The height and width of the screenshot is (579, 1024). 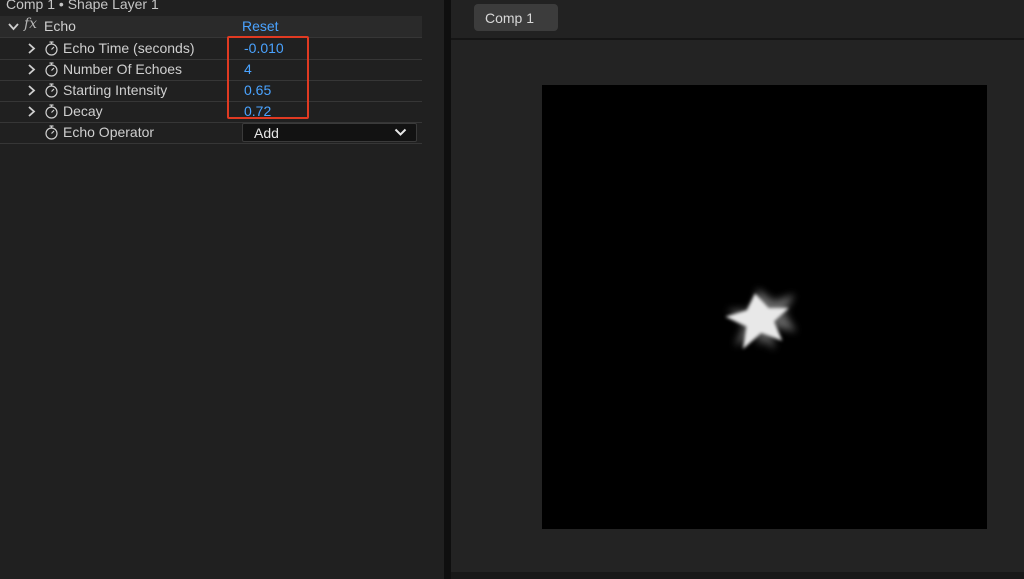 I want to click on viewer-bottom-bar, so click(x=737, y=575).